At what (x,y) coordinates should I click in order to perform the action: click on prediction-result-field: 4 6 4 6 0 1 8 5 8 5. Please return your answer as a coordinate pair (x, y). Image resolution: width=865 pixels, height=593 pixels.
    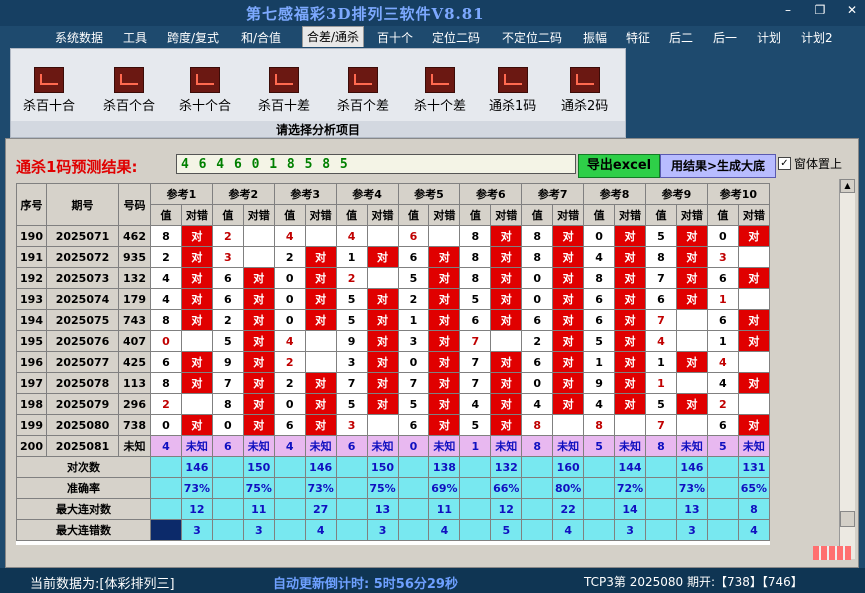
    Looking at the image, I should click on (376, 164).